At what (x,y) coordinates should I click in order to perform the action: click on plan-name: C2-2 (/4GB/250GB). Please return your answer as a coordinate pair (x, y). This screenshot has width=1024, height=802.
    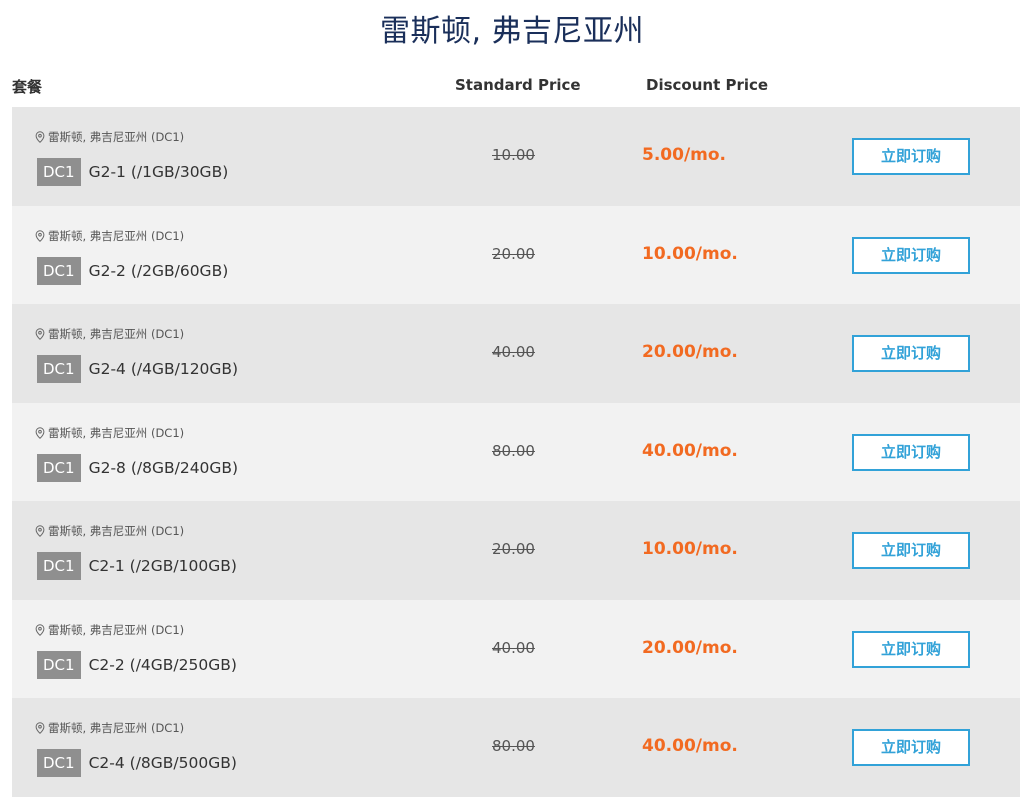
    Looking at the image, I should click on (162, 664).